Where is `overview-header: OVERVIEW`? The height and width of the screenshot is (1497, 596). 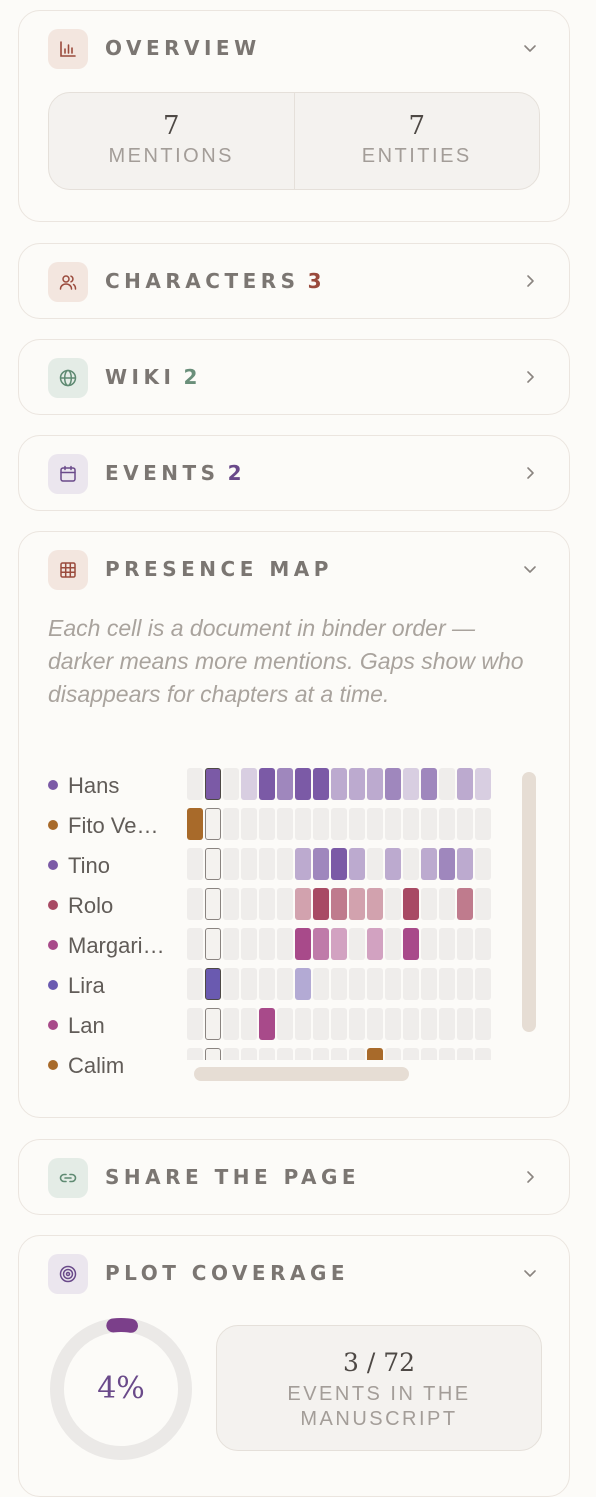
overview-header: OVERVIEW is located at coordinates (294, 48).